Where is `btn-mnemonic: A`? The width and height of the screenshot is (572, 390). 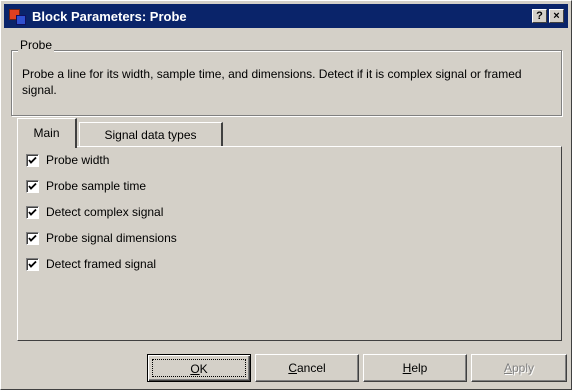
btn-mnemonic: A is located at coordinates (507, 368).